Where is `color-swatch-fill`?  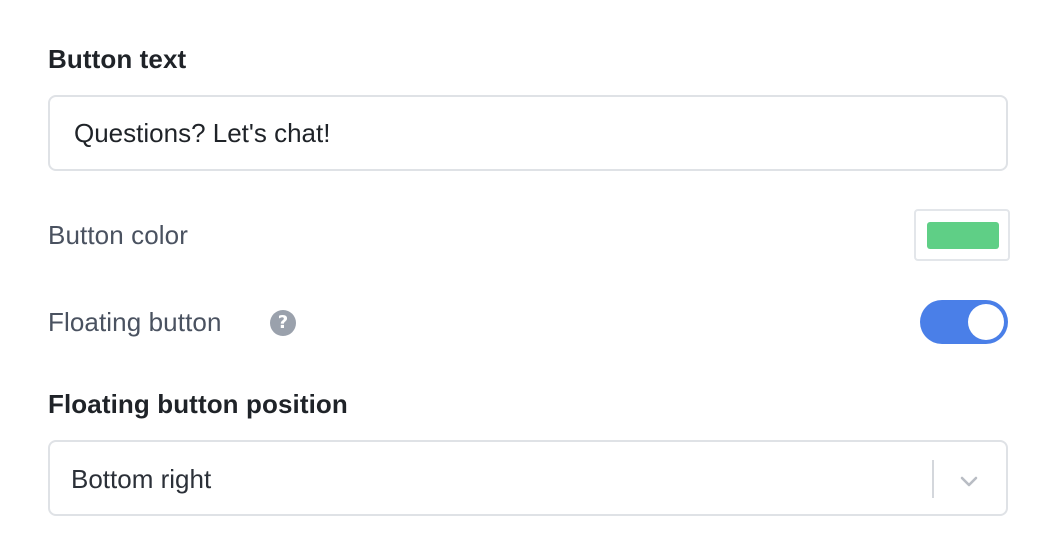 color-swatch-fill is located at coordinates (963, 235).